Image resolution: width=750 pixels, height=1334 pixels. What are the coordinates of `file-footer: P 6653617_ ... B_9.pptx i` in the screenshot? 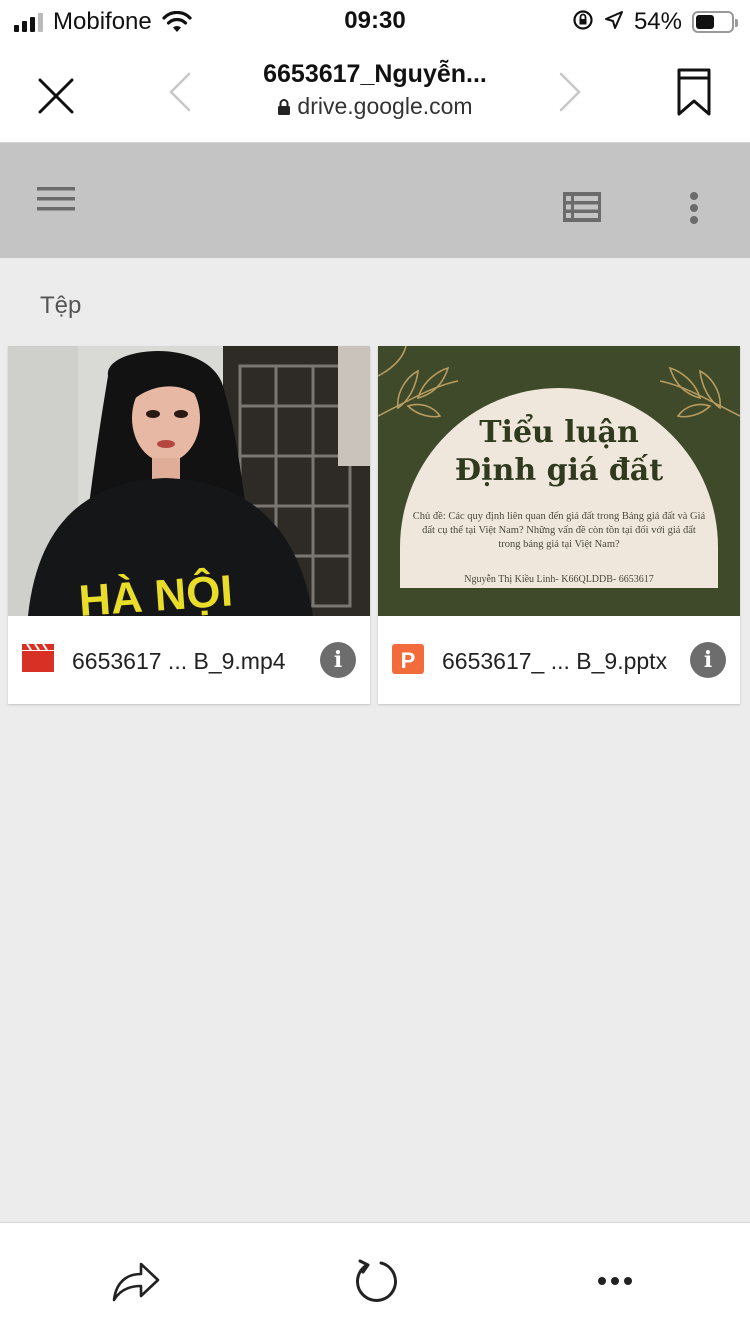 It's located at (559, 660).